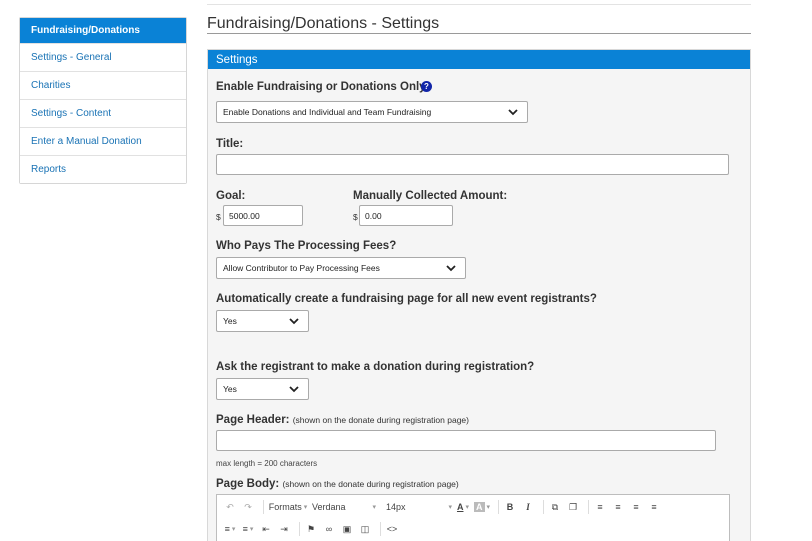 The width and height of the screenshot is (812, 541). What do you see at coordinates (347, 529) in the screenshot?
I see `image-icon: ▣` at bounding box center [347, 529].